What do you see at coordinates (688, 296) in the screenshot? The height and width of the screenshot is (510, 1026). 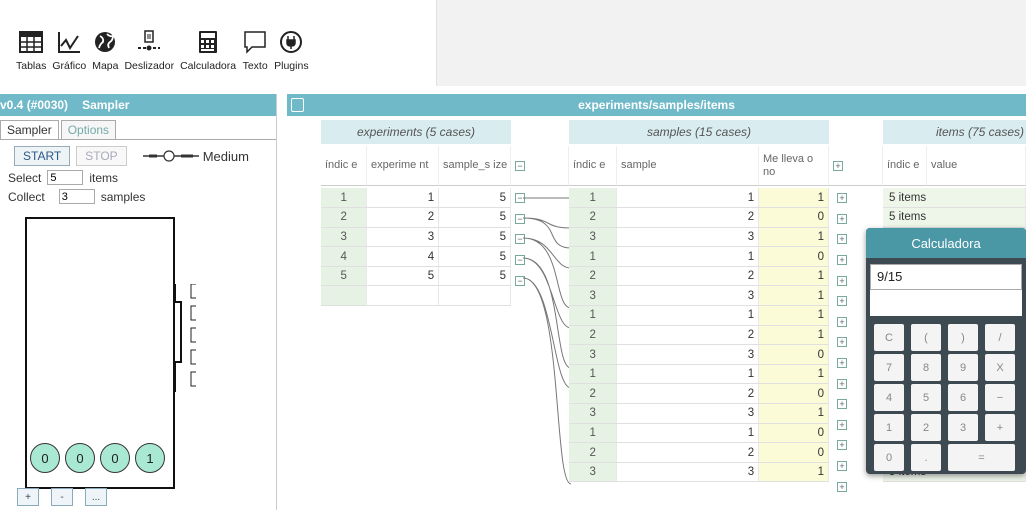 I see `sample-cell: 3` at bounding box center [688, 296].